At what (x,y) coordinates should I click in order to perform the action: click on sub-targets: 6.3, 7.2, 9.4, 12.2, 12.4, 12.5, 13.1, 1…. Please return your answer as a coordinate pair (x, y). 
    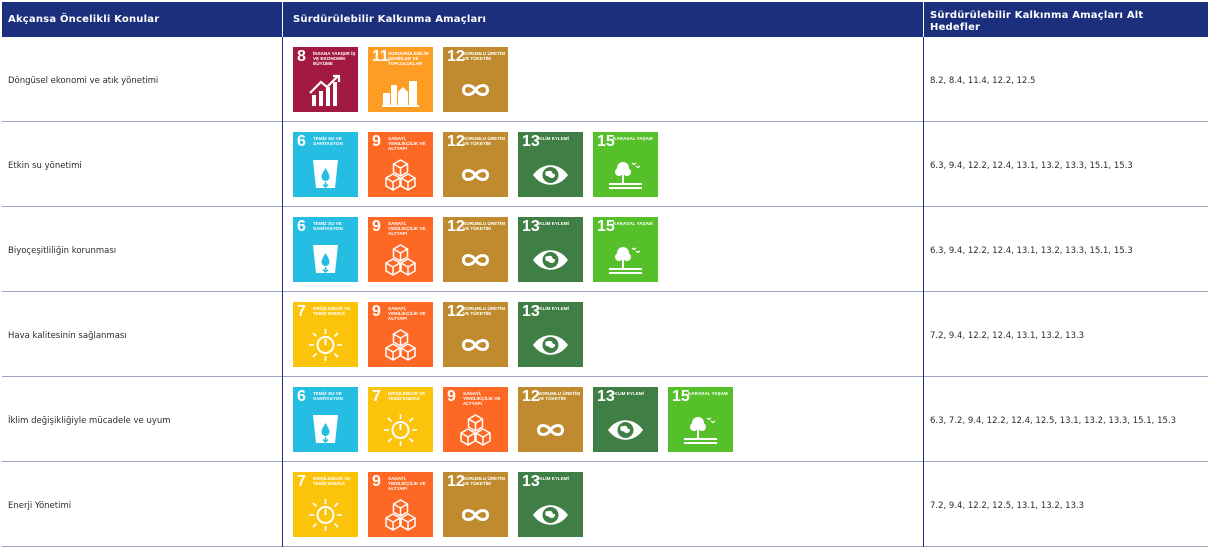
    Looking at the image, I should click on (1053, 421).